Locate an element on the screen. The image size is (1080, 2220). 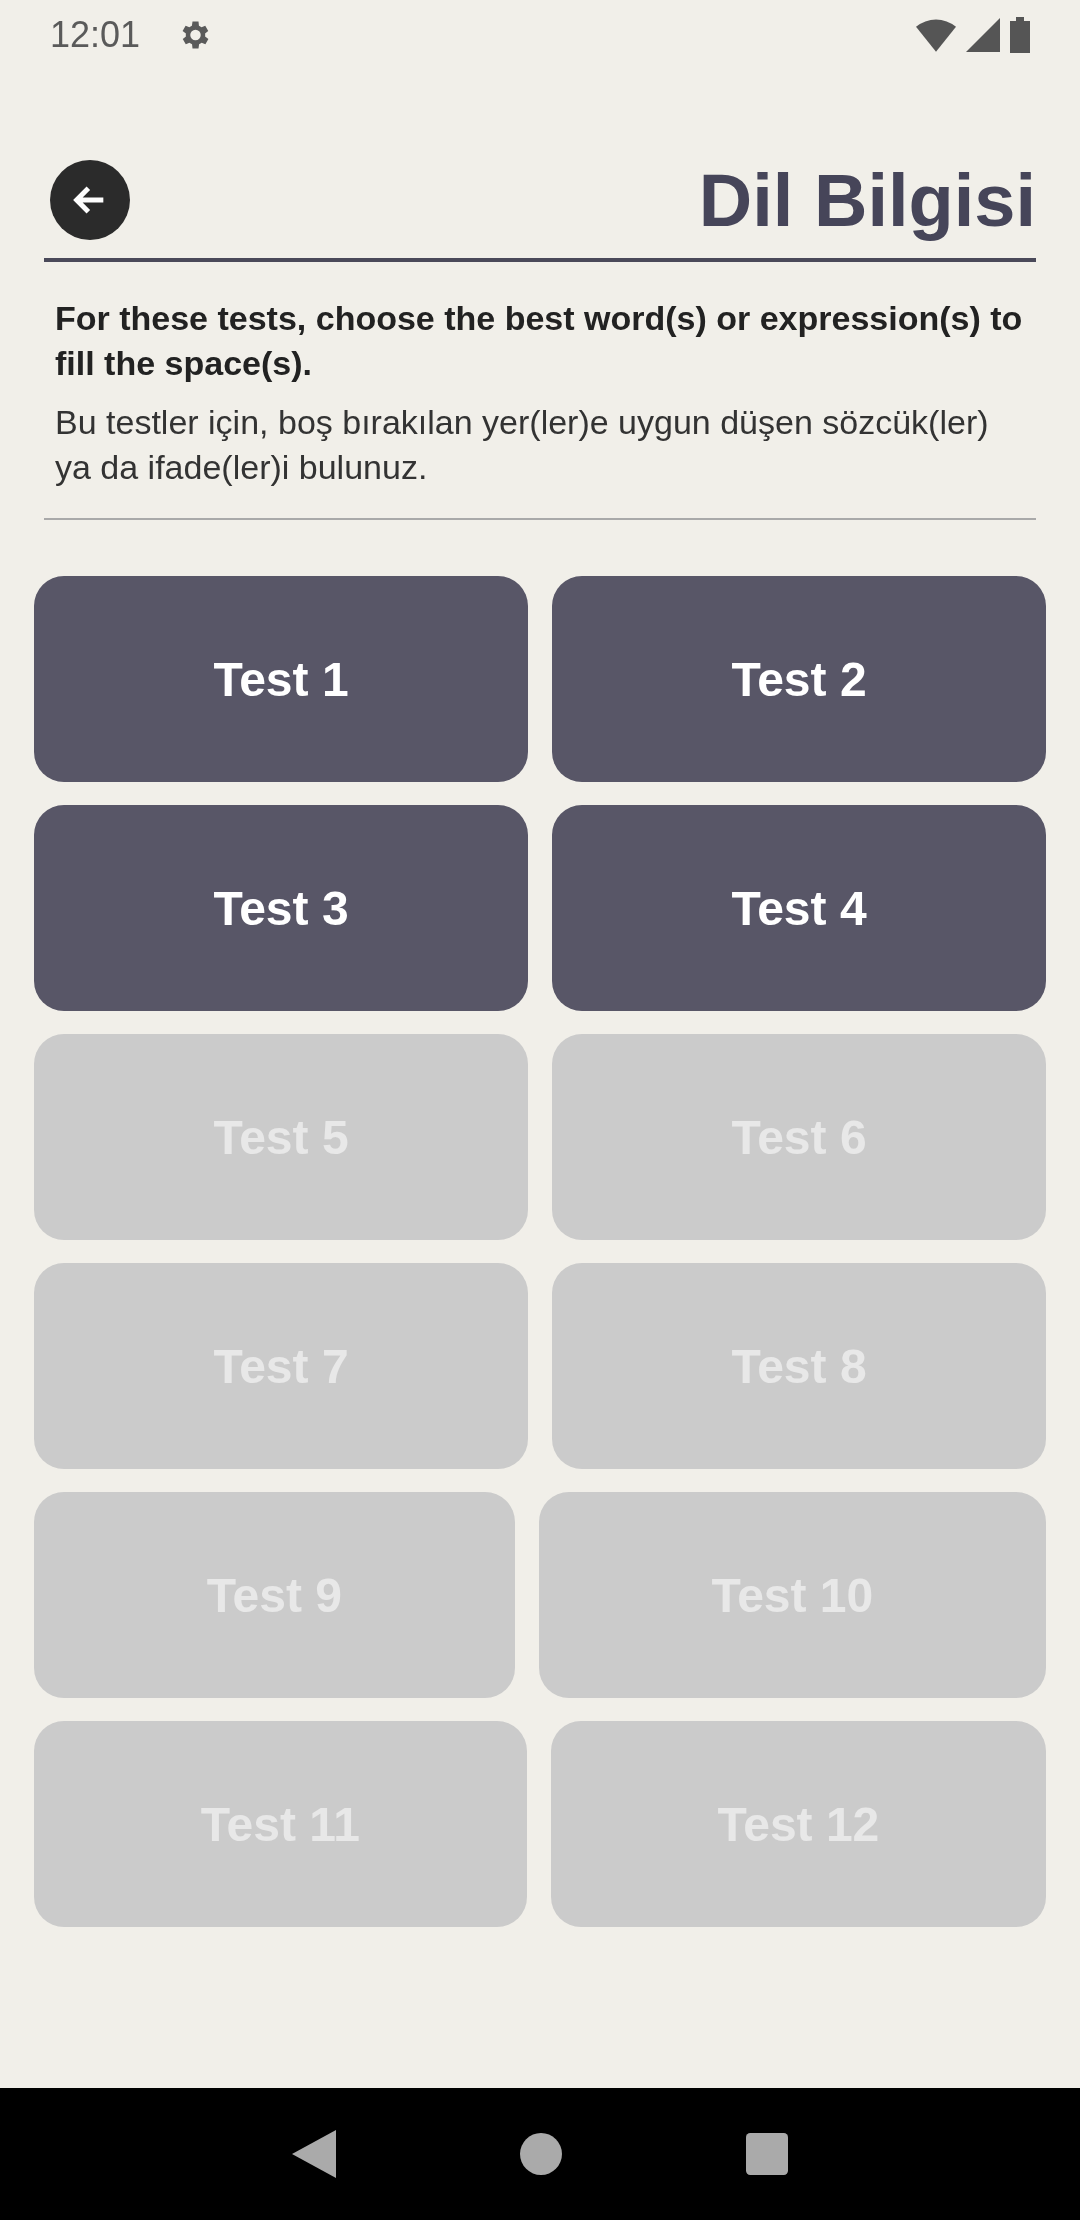
wifi-icon is located at coordinates (936, 35).